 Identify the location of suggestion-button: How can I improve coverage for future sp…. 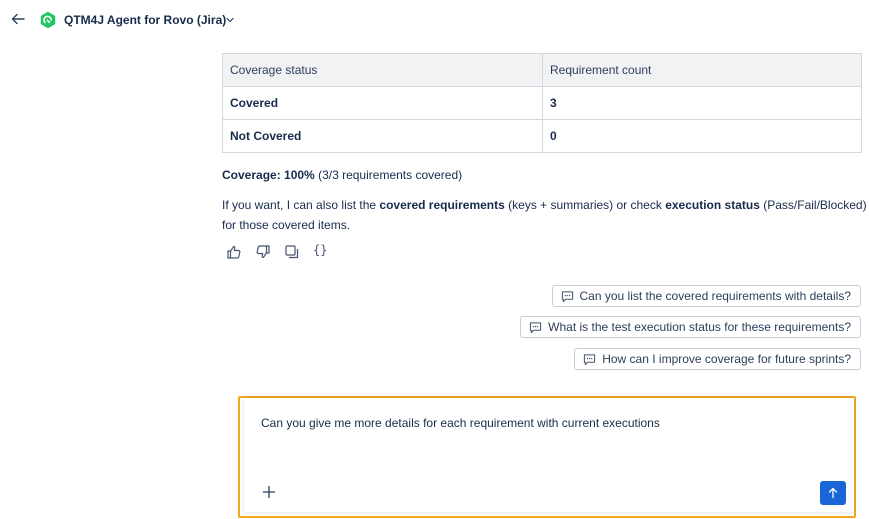
(717, 359).